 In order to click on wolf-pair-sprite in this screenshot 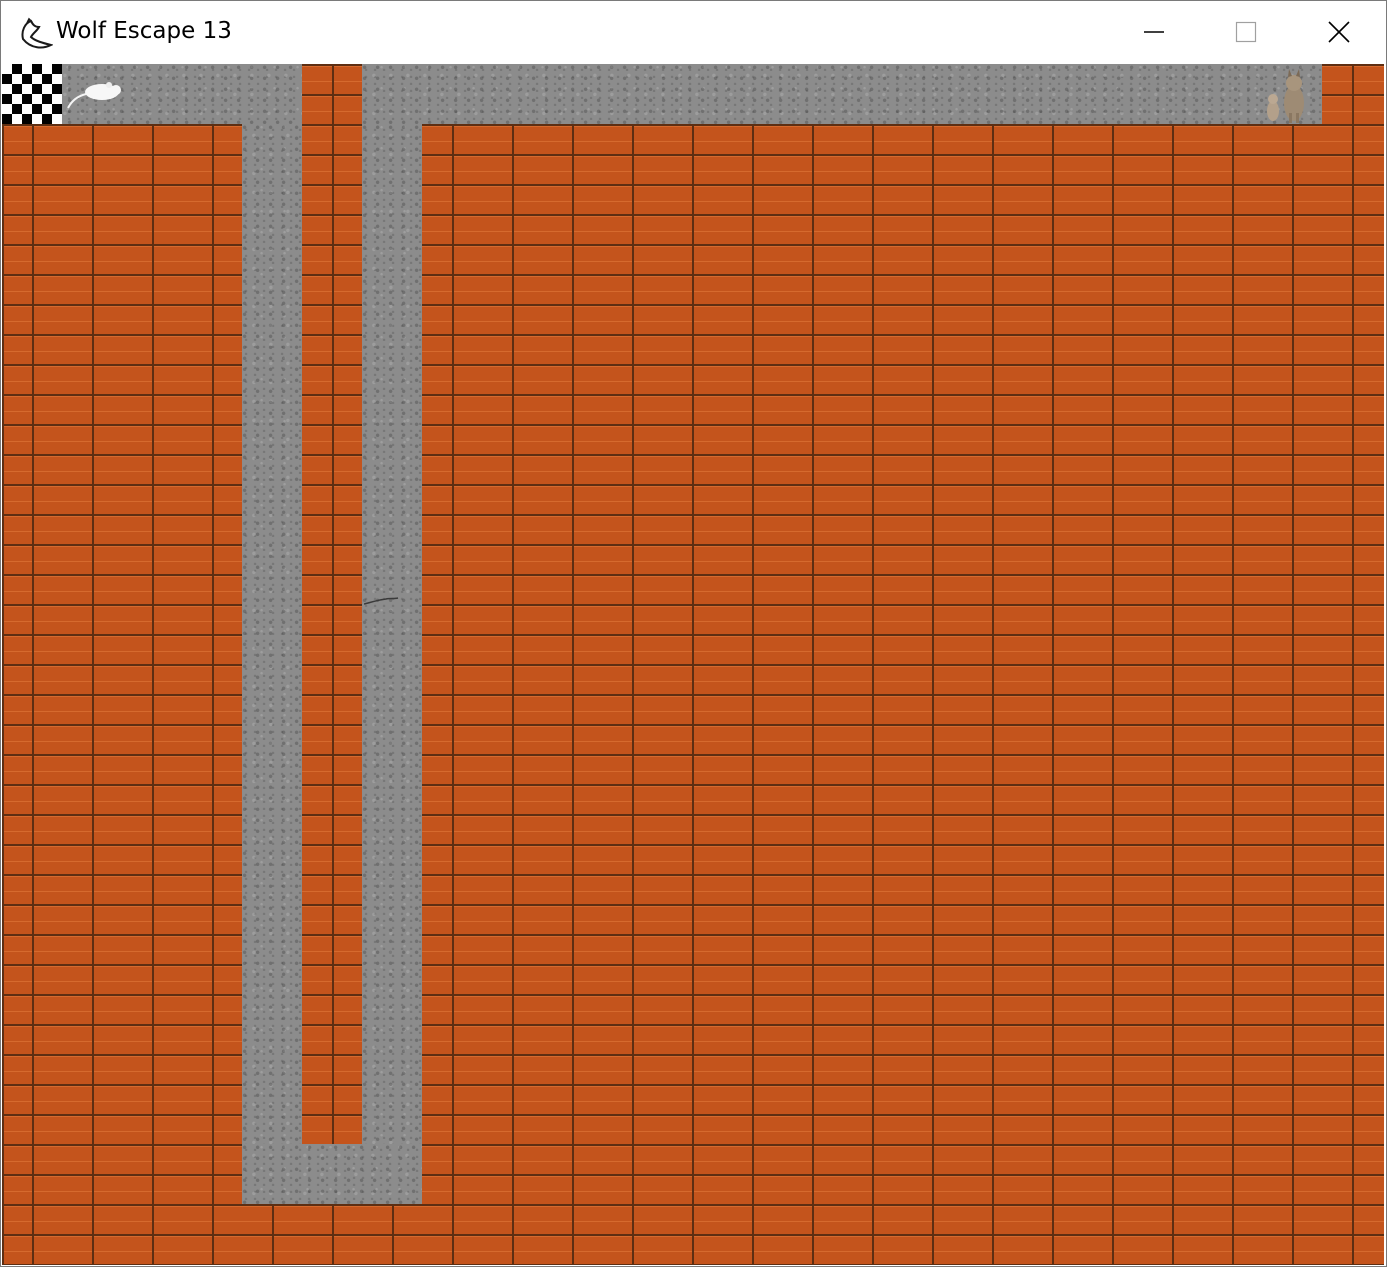, I will do `click(1285, 96)`.